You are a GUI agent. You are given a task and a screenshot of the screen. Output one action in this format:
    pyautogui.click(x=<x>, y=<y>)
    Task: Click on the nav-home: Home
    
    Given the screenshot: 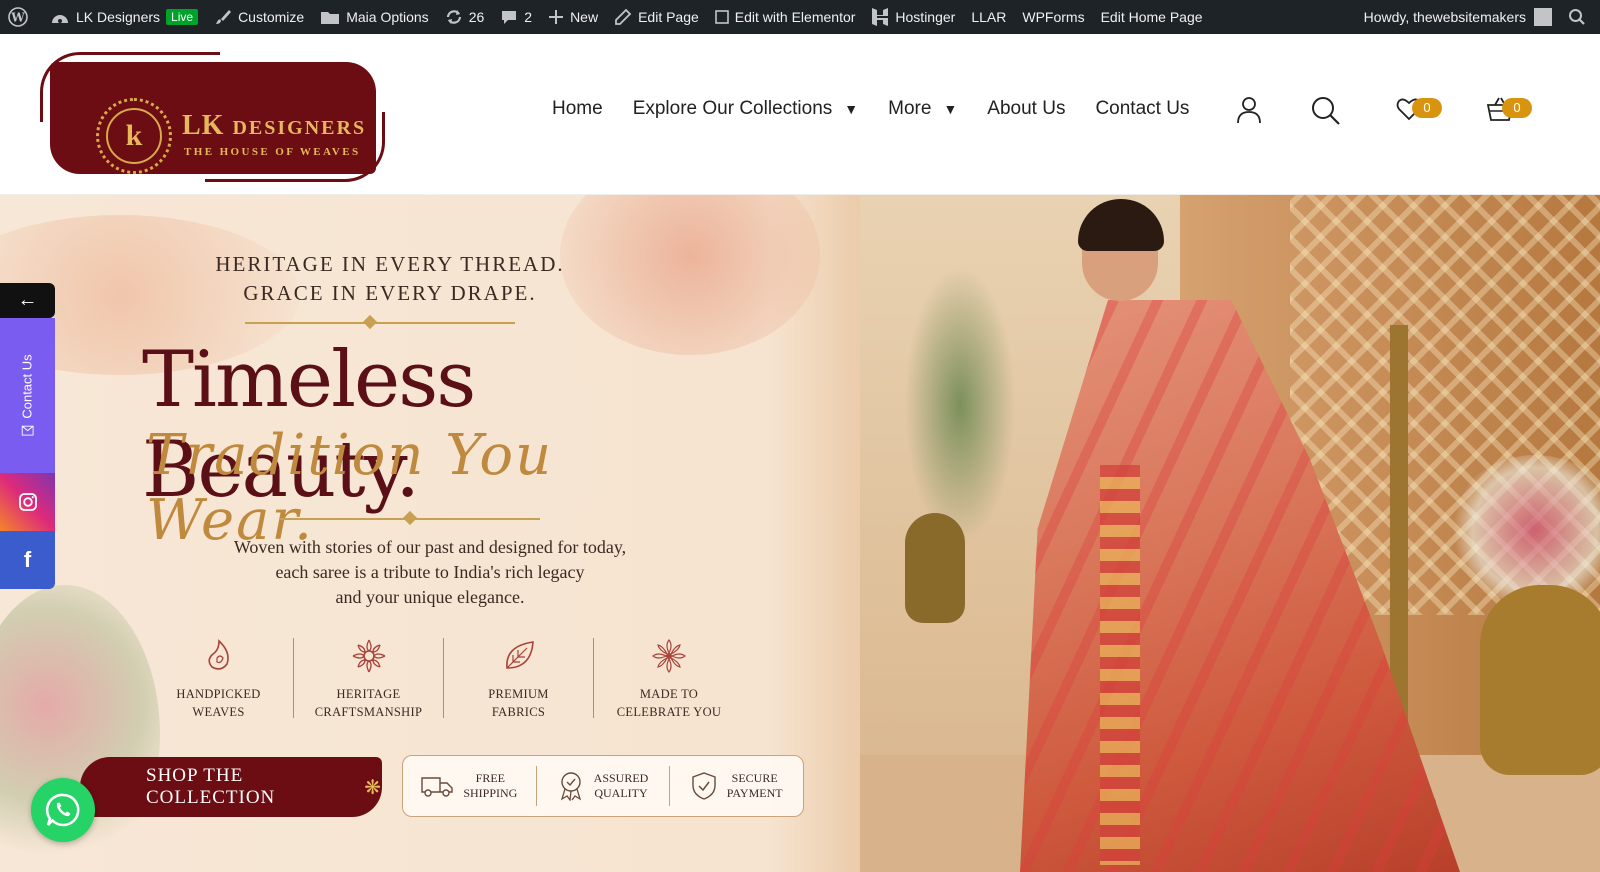 What is the action you would take?
    pyautogui.click(x=577, y=109)
    